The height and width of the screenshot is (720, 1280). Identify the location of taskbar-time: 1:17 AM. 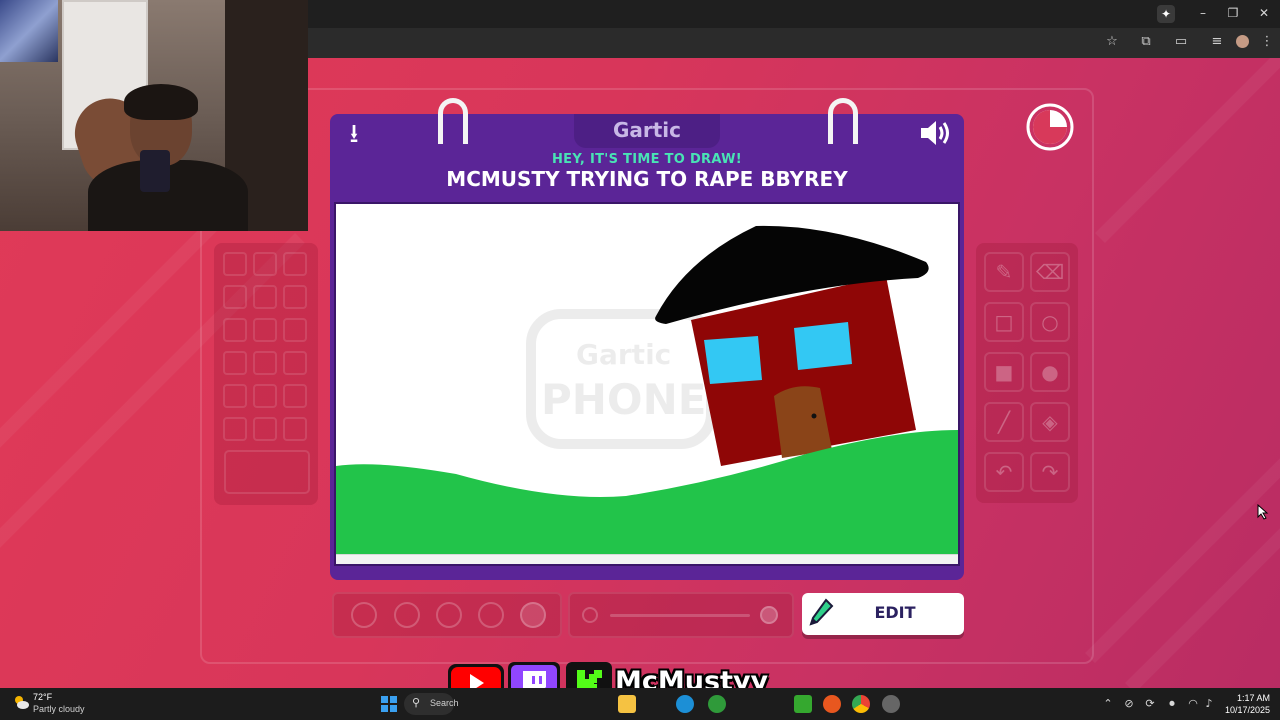
(1246, 698).